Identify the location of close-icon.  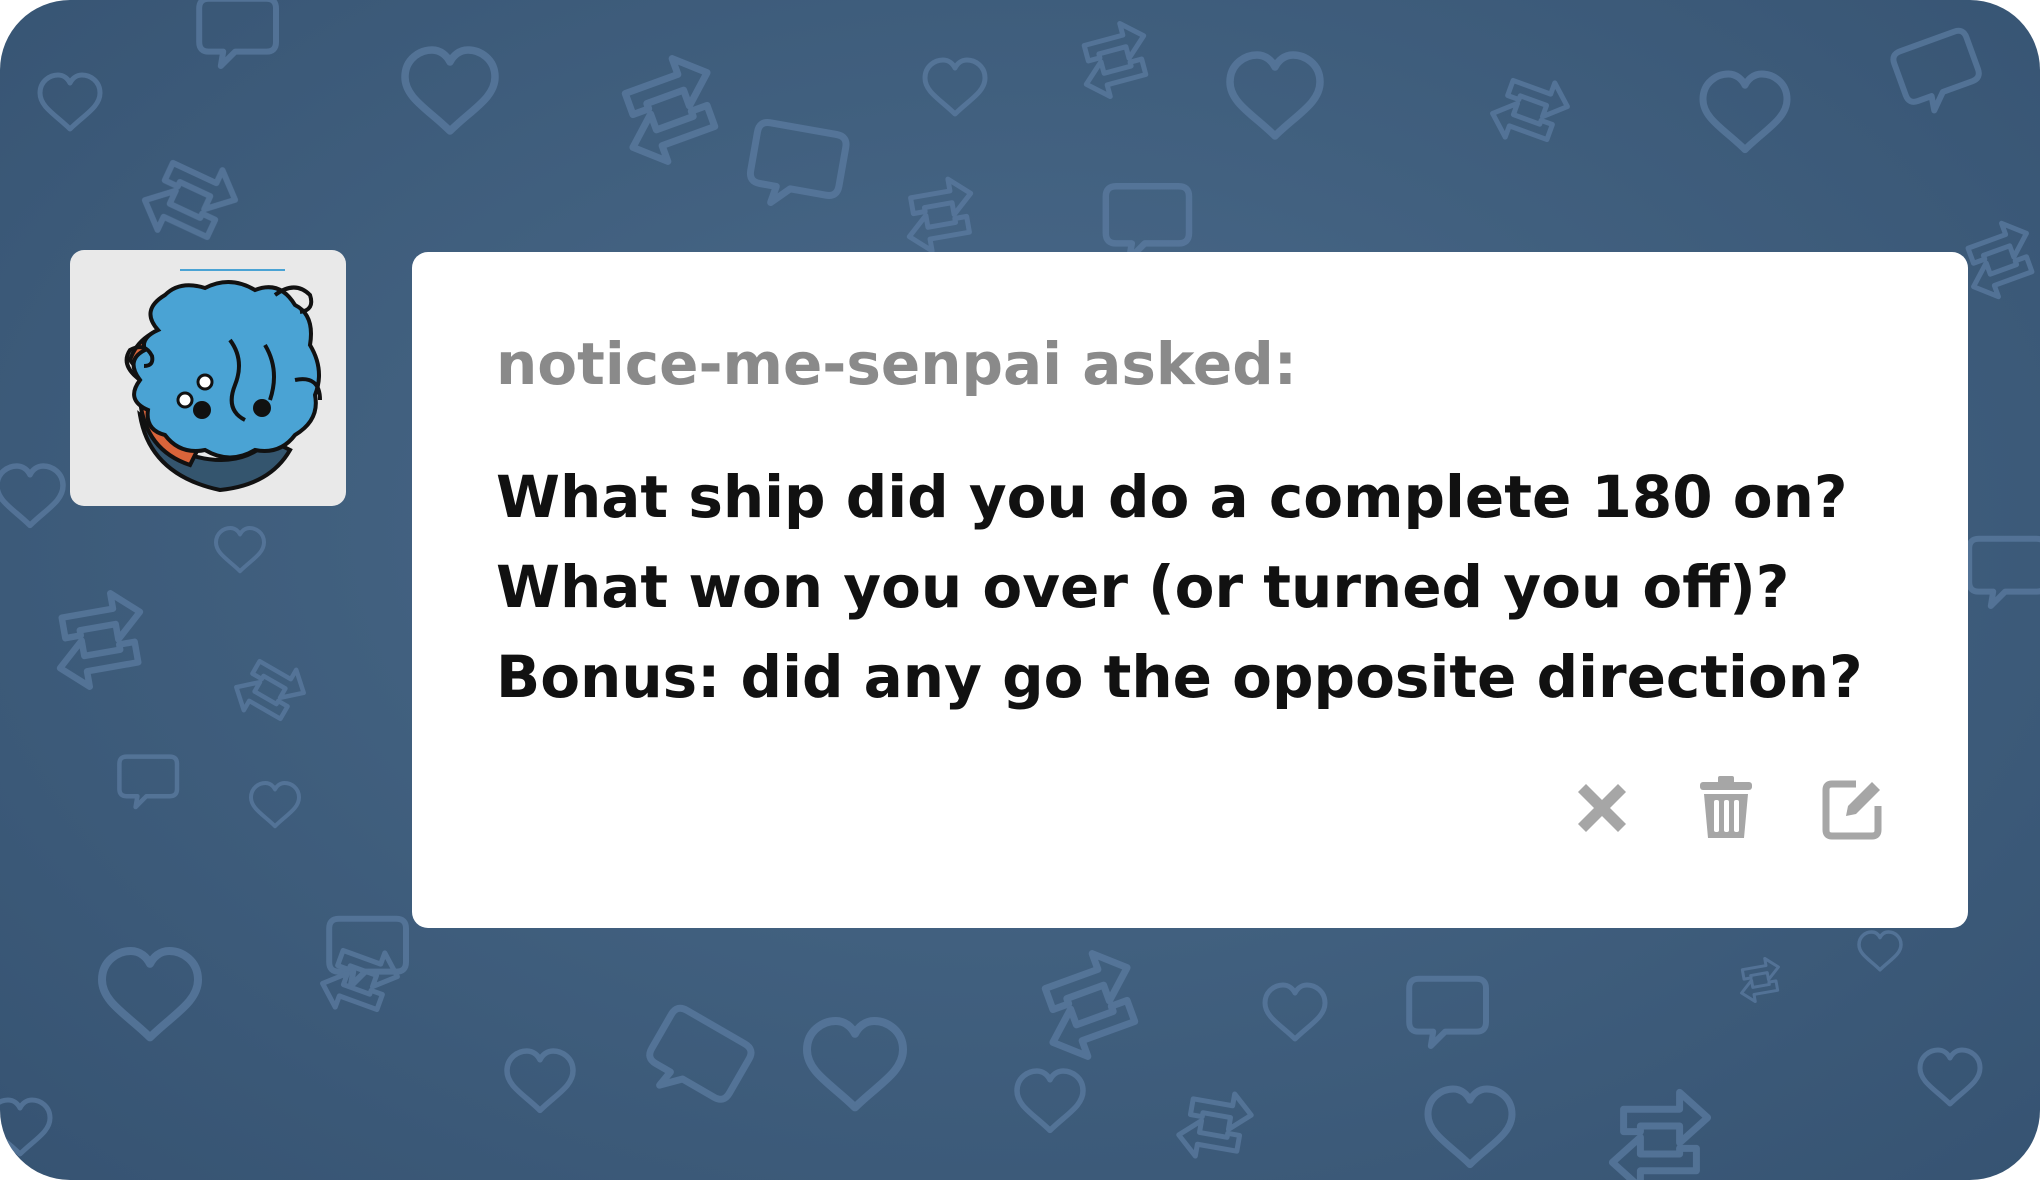
(1602, 808).